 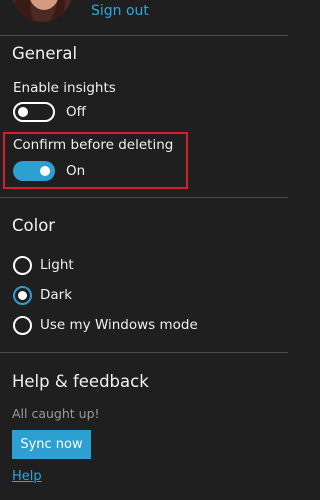 I want to click on enable-insights-label: Enable insights, so click(x=64, y=88).